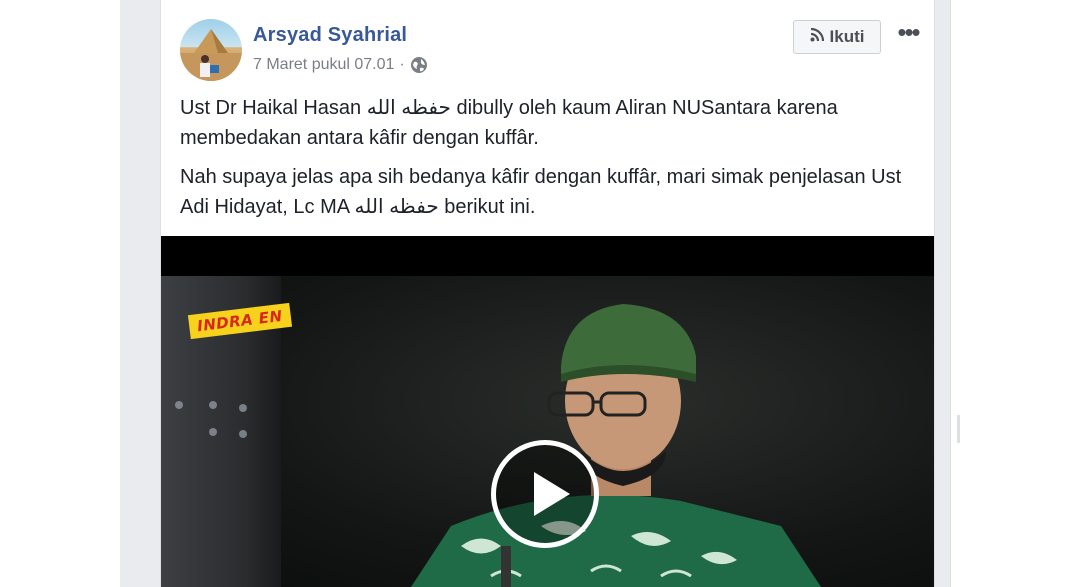 The width and height of the screenshot is (1080, 587). Describe the element at coordinates (817, 37) in the screenshot. I see `rss-icon` at that location.